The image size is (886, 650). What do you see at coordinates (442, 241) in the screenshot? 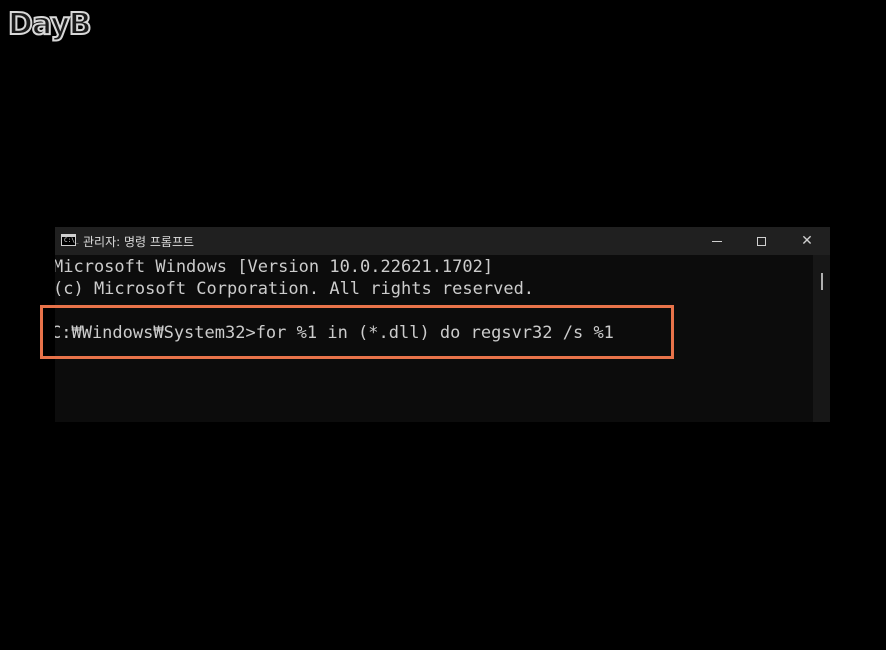
I see `title-bar: C:\_ 관리자: 명령 프롬프트 ✕` at bounding box center [442, 241].